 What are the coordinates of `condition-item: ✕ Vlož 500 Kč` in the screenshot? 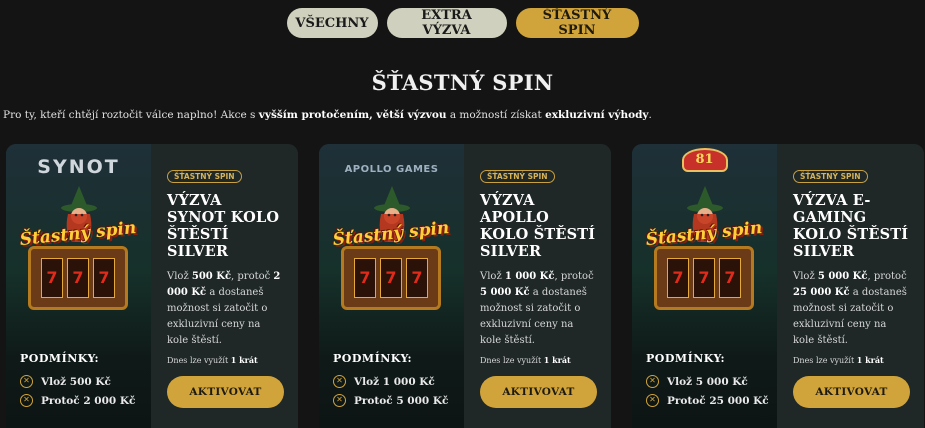 It's located at (65, 381).